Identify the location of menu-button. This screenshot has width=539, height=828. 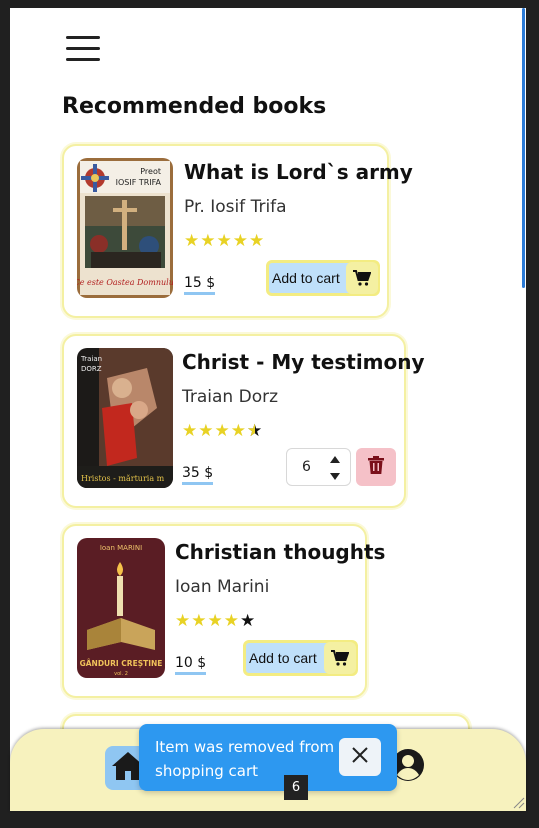
(83, 49).